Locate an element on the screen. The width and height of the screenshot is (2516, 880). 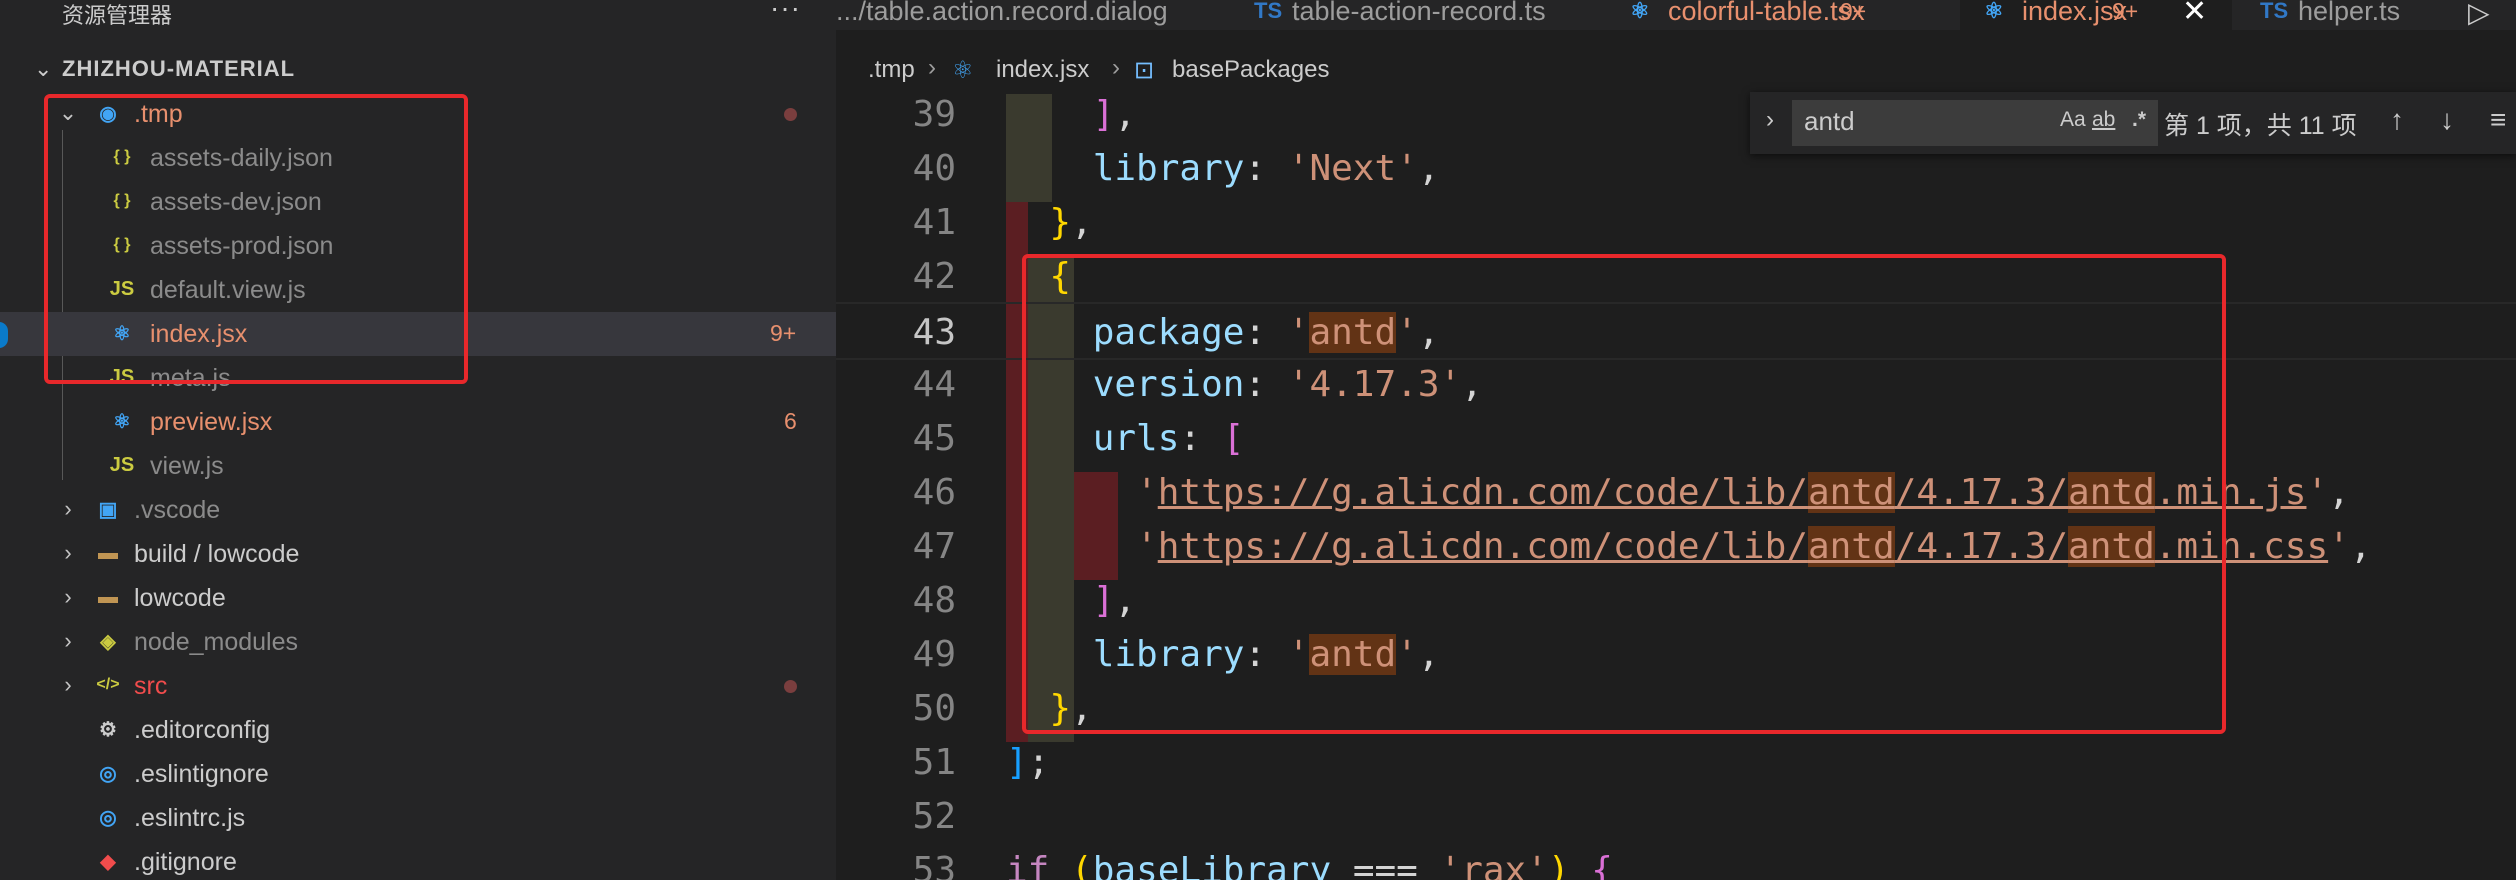
editor-tab: .../table.action.record.dialog is located at coordinates (1031, 15).